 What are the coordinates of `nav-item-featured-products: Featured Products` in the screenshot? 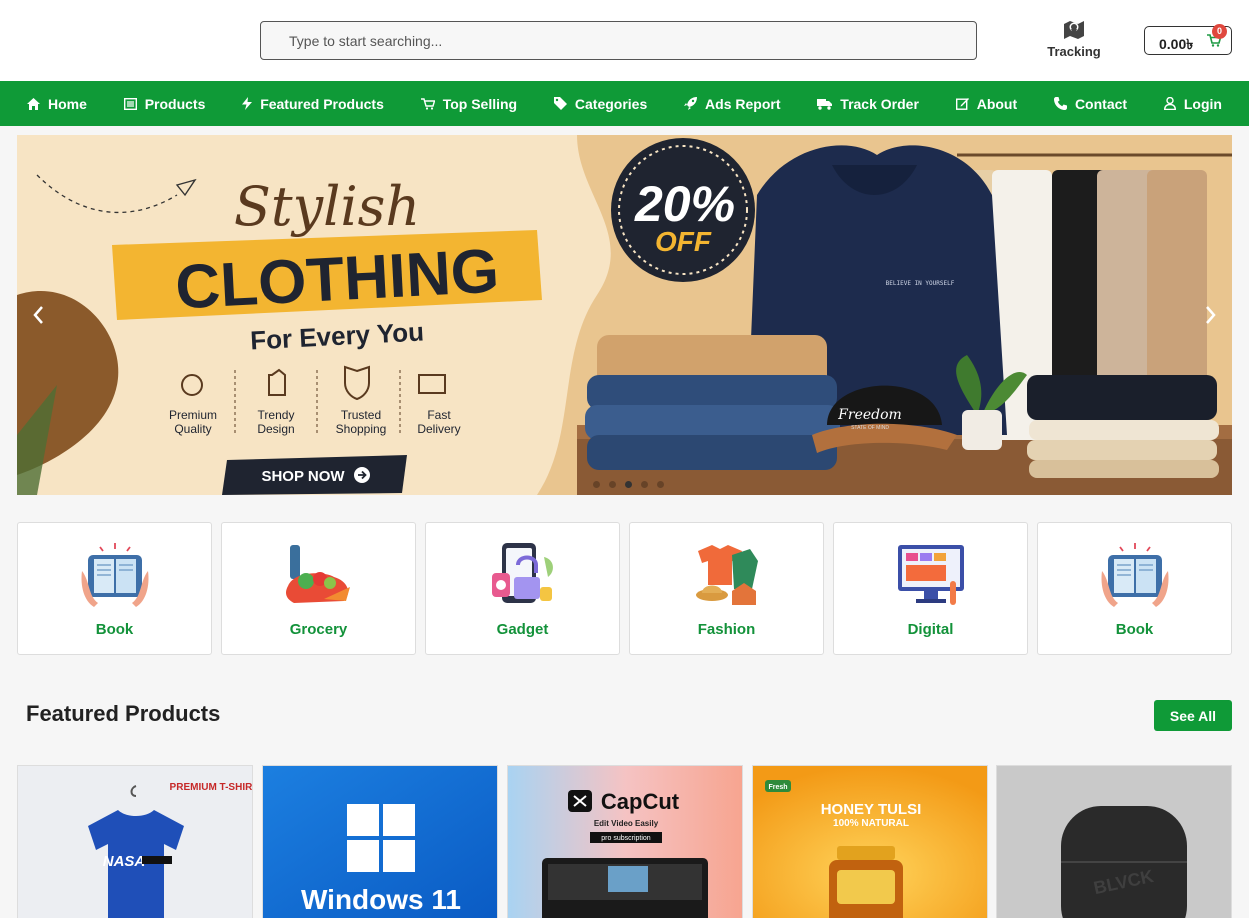 It's located at (313, 104).